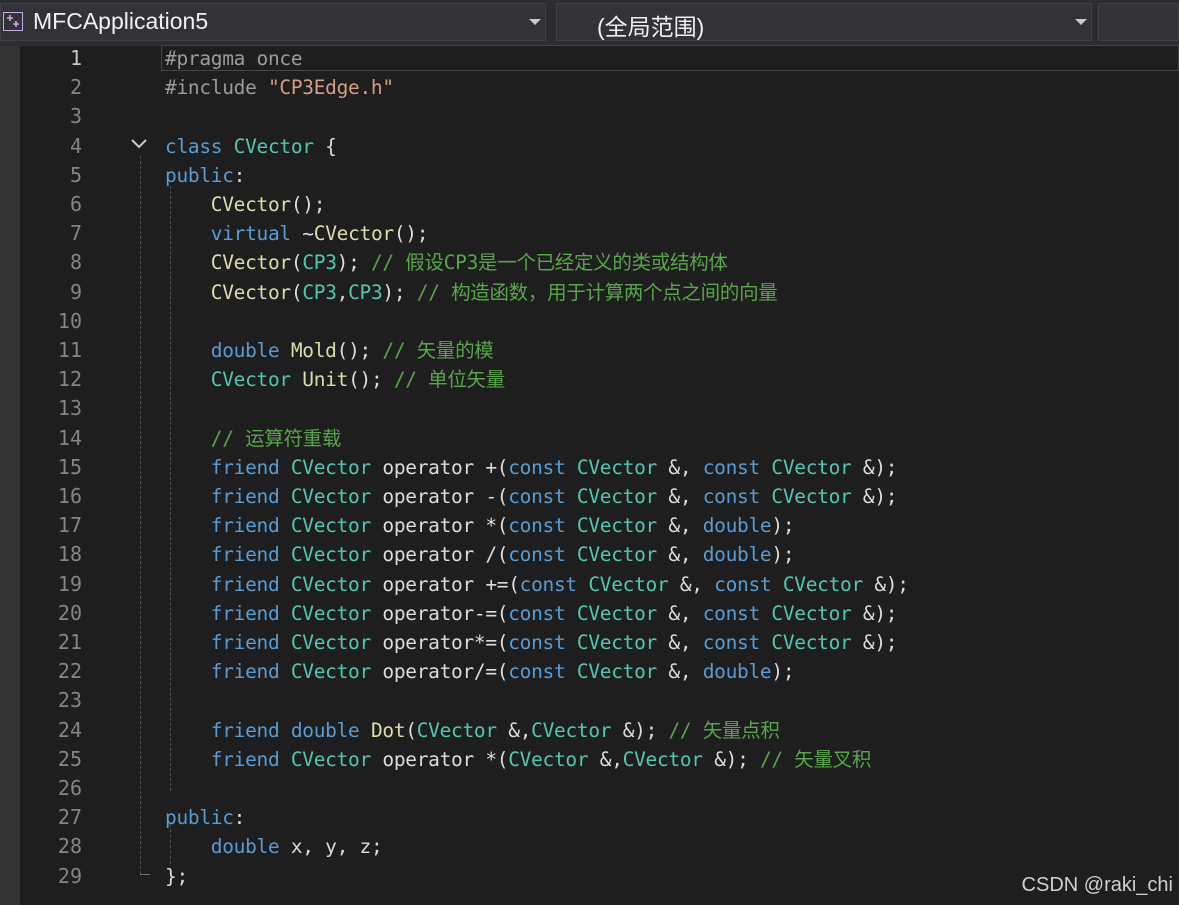 The width and height of the screenshot is (1179, 905). What do you see at coordinates (139, 144) in the screenshot?
I see `collapse-chevron-icon` at bounding box center [139, 144].